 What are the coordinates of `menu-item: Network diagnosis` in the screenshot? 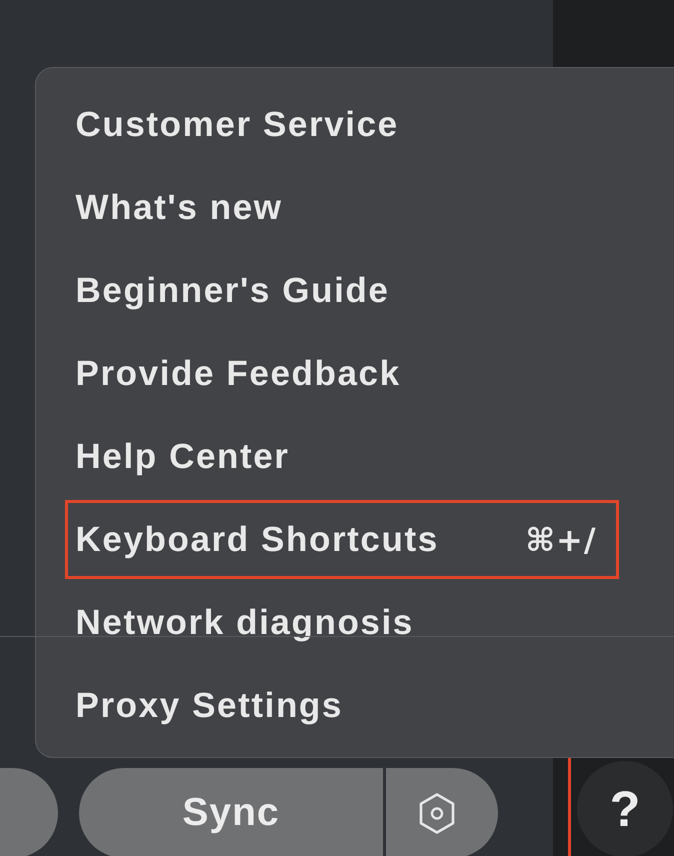 It's located at (341, 622).